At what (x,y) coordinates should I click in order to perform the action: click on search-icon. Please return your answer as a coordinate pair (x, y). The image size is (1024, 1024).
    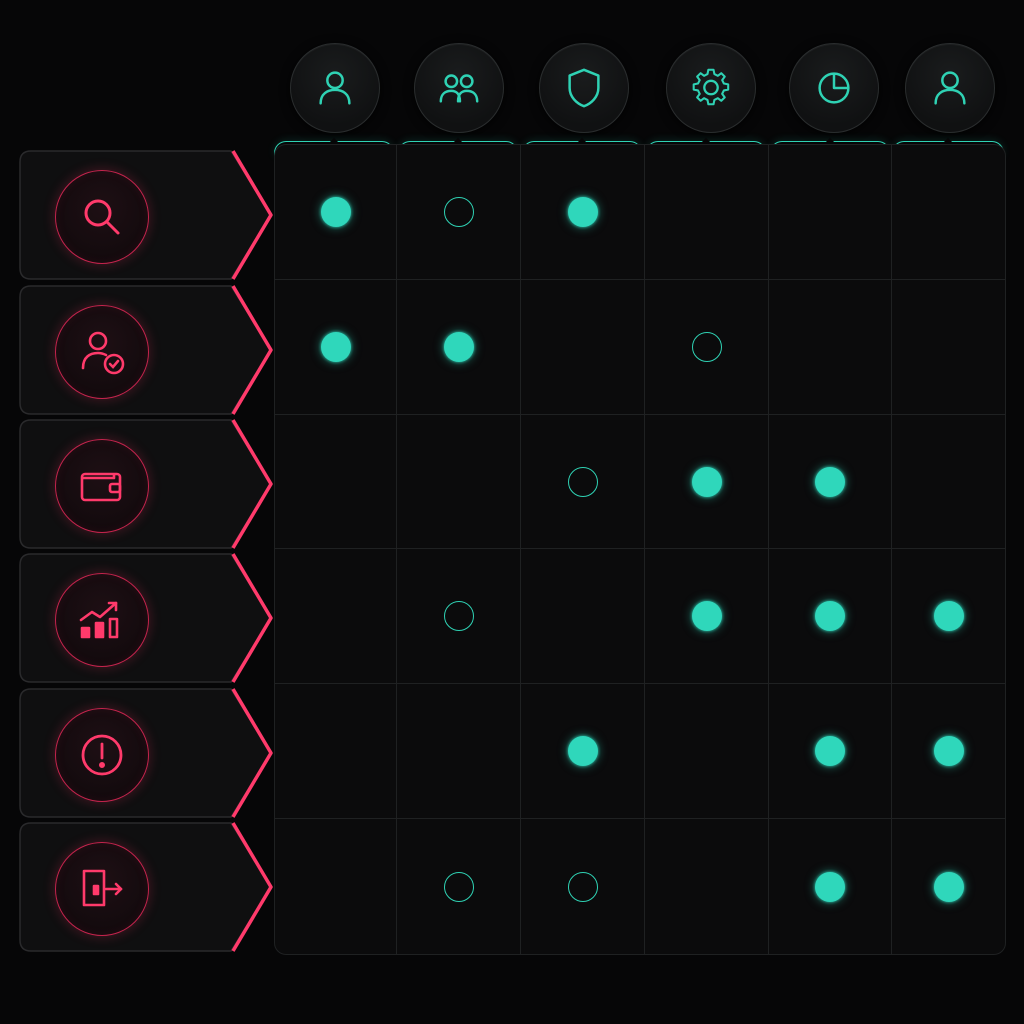
    Looking at the image, I should click on (102, 217).